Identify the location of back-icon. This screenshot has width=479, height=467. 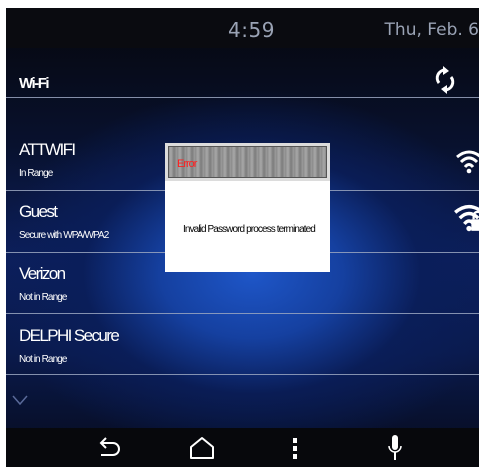
(109, 446).